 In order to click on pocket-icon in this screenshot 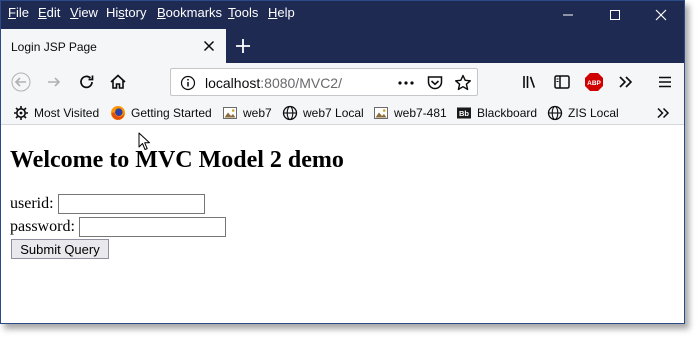, I will do `click(435, 83)`.